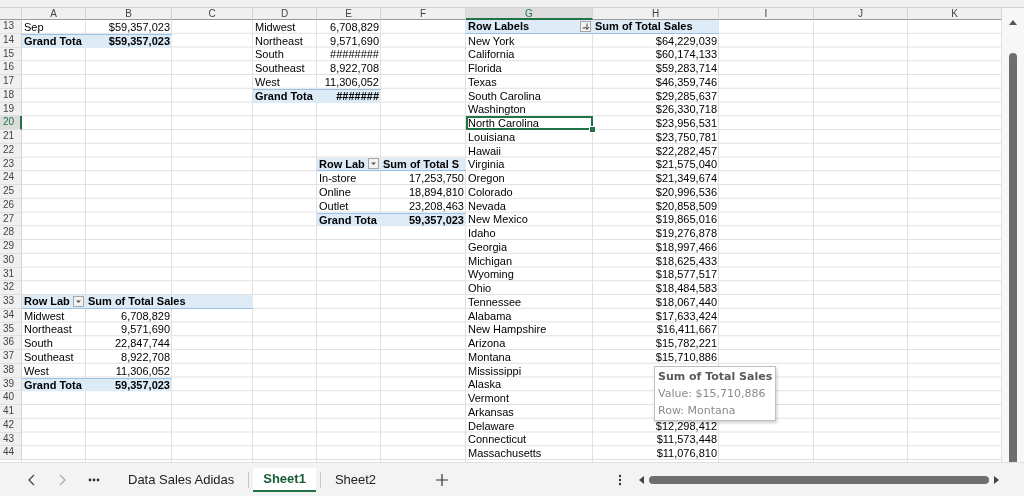  What do you see at coordinates (861, 14) in the screenshot?
I see `column-header: J` at bounding box center [861, 14].